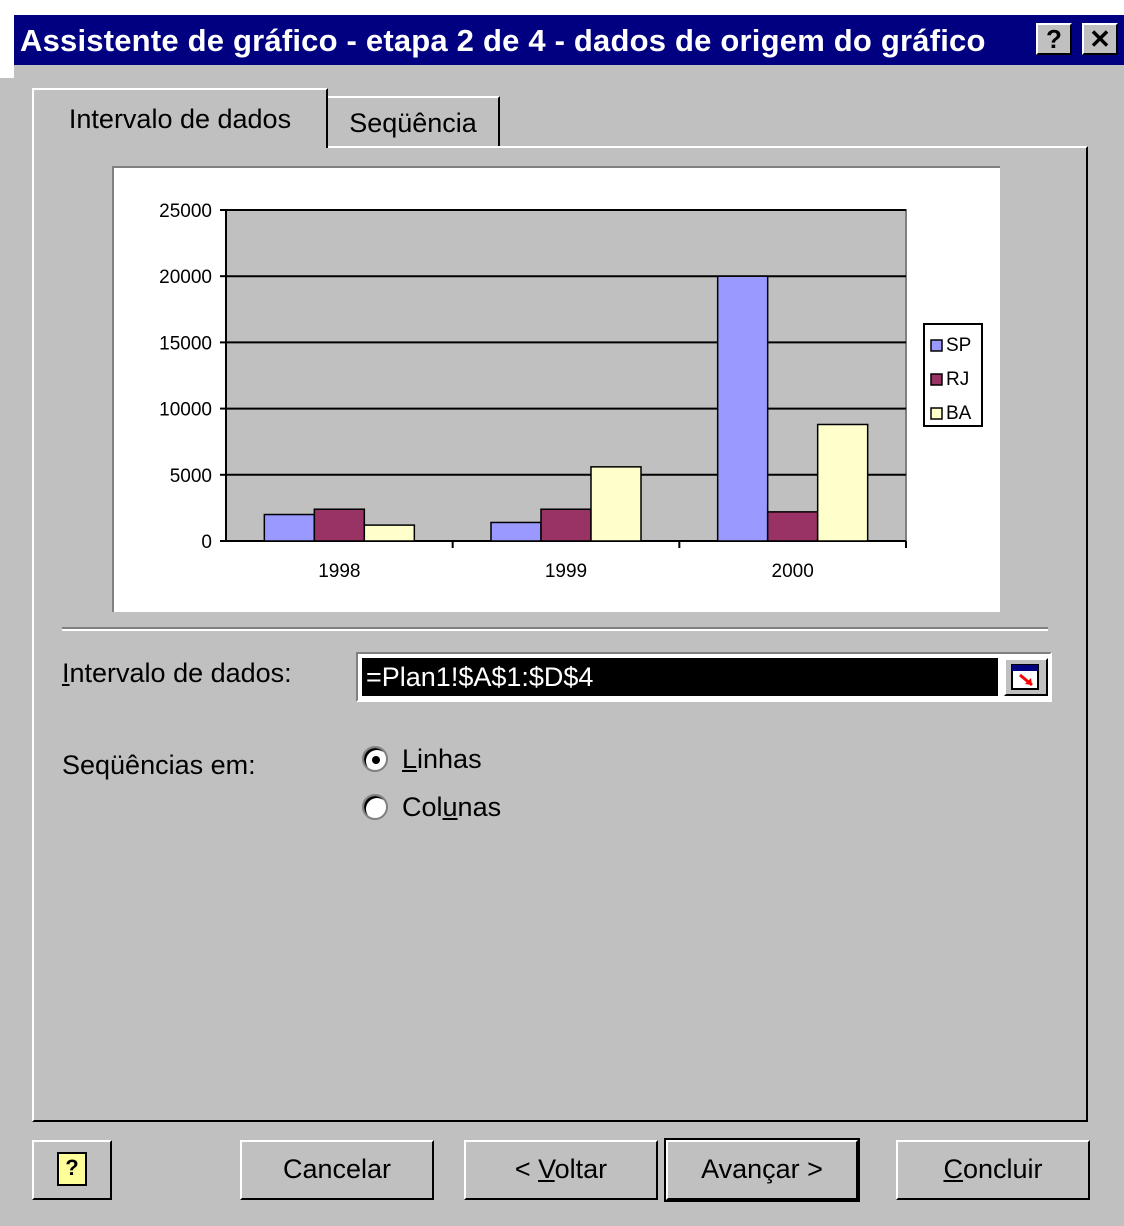  Describe the element at coordinates (957, 379) in the screenshot. I see `legend-label-rj: RJ` at that location.